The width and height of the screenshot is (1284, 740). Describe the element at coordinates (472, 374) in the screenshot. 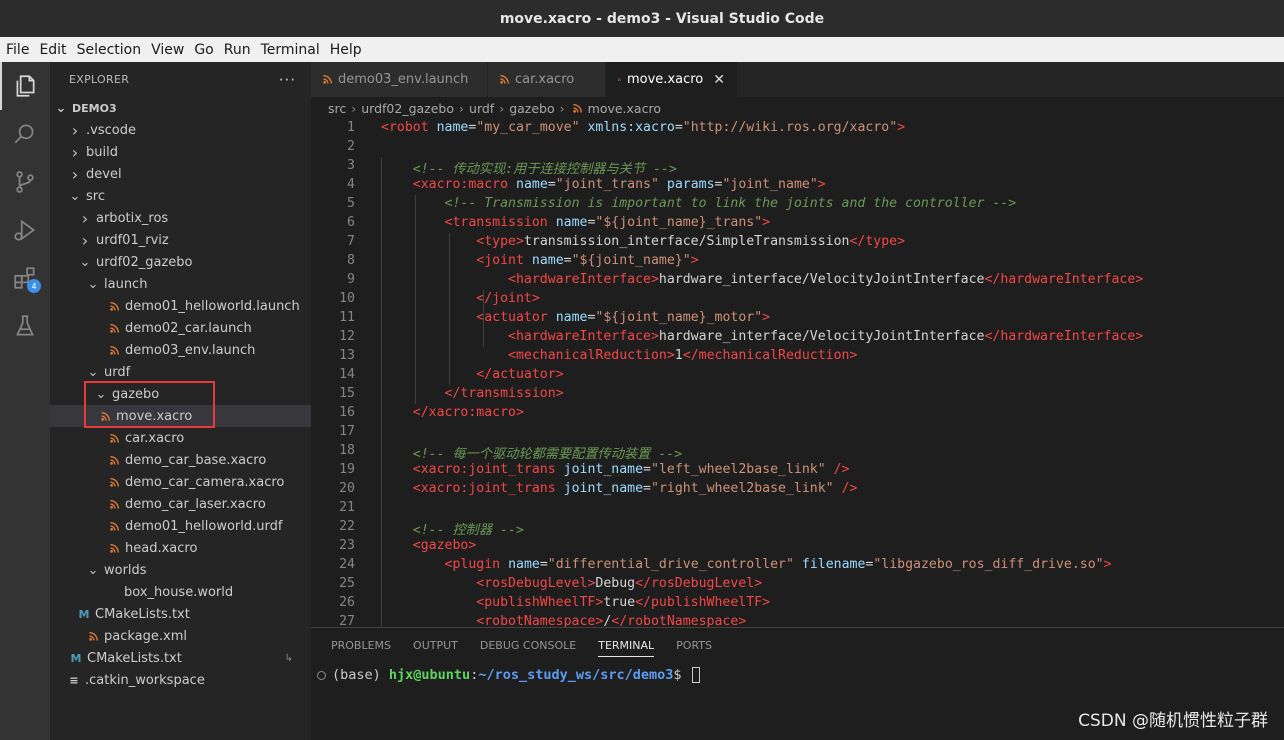

I see `code-line: </actuator>` at that location.